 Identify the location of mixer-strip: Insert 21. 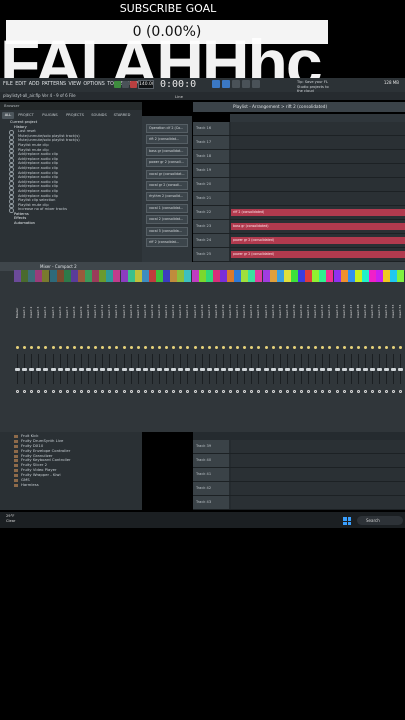
(167, 350).